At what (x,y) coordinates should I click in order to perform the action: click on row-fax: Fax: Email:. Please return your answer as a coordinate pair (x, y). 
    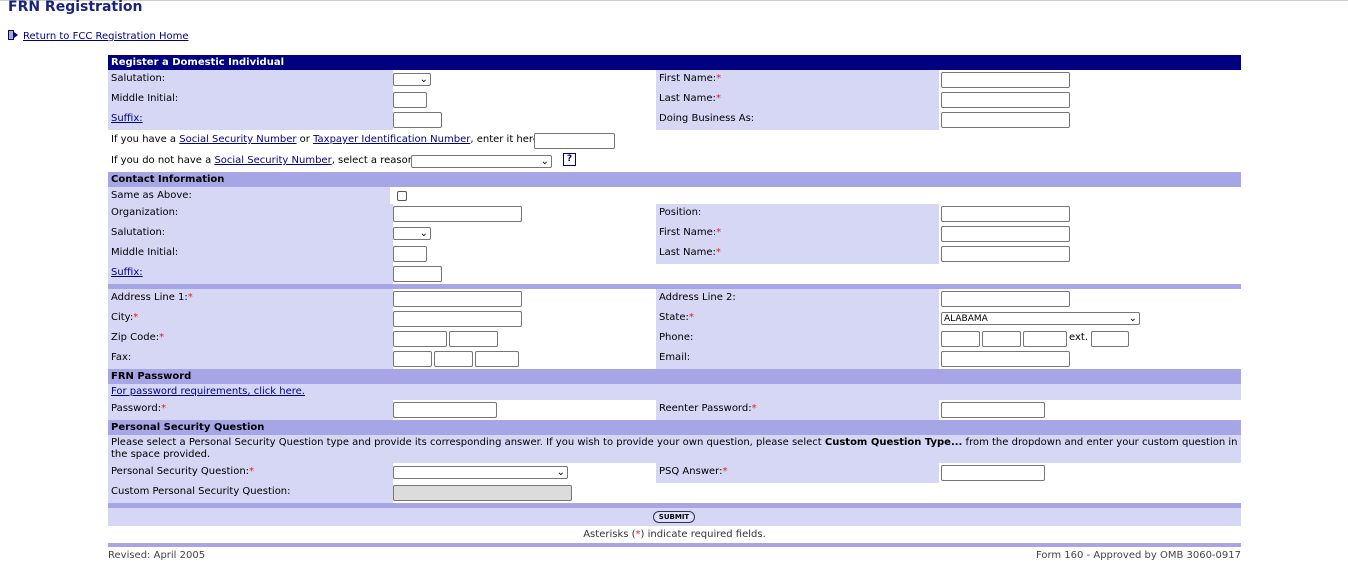
    Looking at the image, I should click on (674, 359).